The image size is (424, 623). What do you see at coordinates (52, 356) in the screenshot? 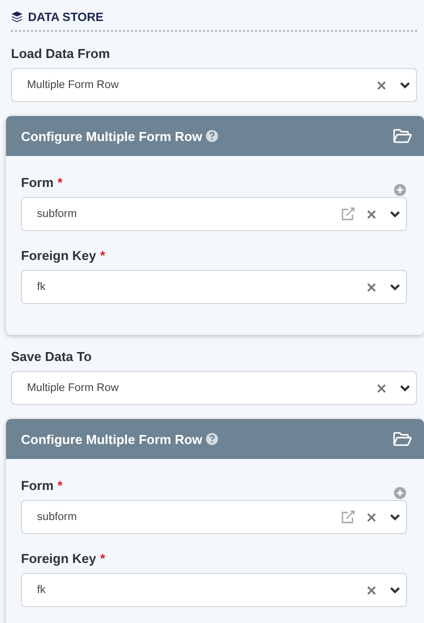
I see `field-label: Save Data To` at bounding box center [52, 356].